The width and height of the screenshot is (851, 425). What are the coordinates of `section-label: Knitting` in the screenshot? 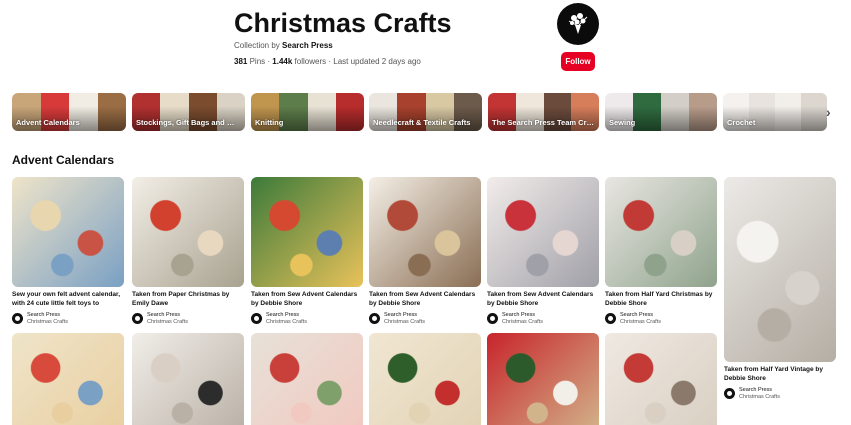 It's located at (269, 122).